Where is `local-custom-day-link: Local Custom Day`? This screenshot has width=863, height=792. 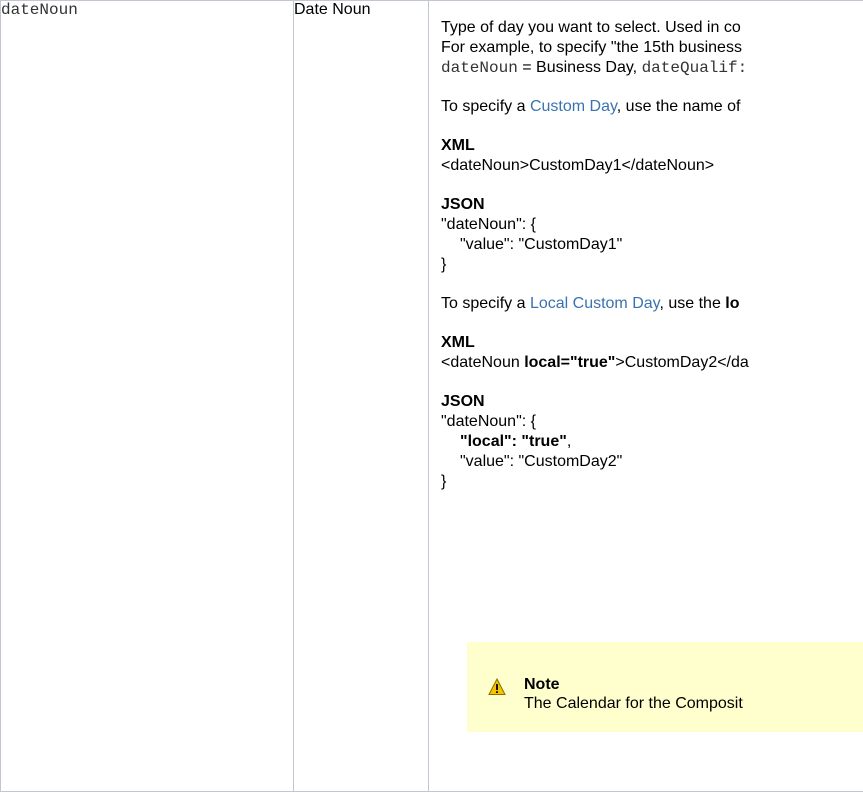
local-custom-day-link: Local Custom Day is located at coordinates (595, 303).